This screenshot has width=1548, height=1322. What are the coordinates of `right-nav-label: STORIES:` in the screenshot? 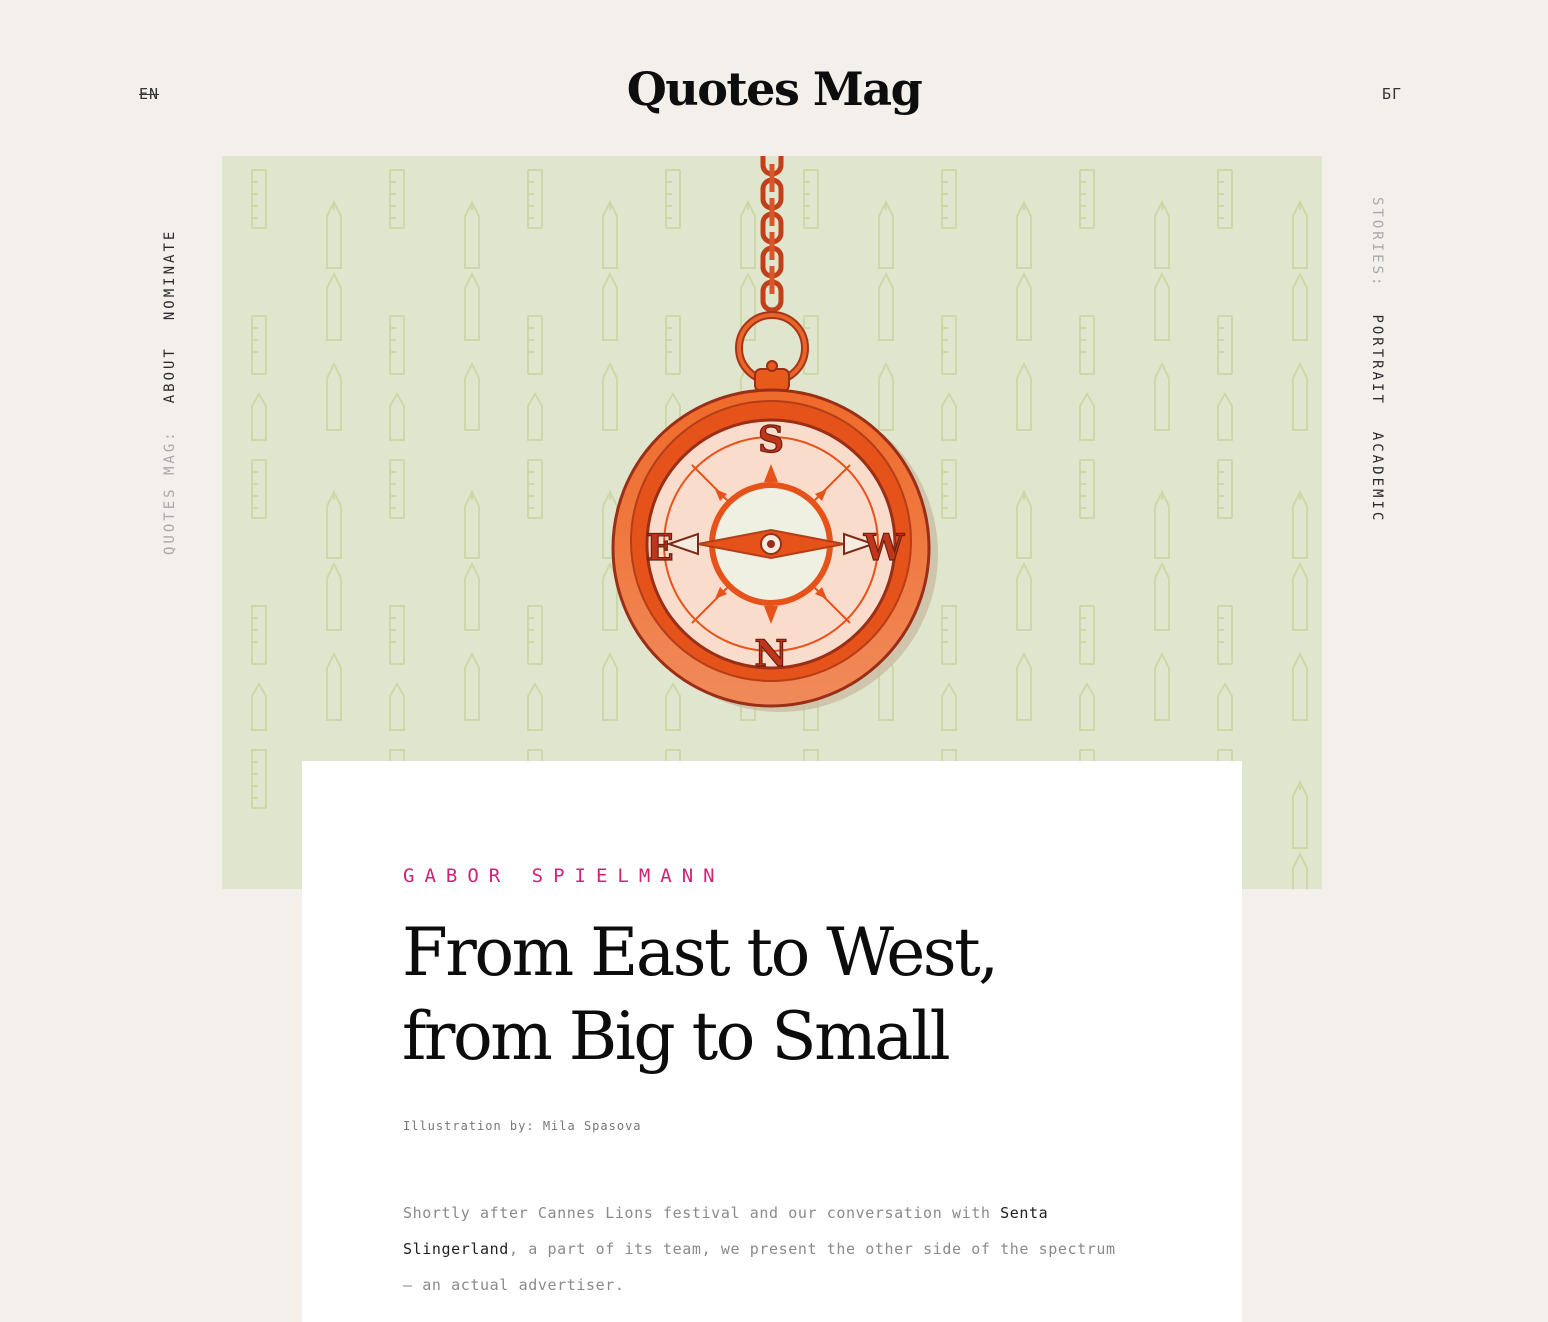 It's located at (1377, 243).